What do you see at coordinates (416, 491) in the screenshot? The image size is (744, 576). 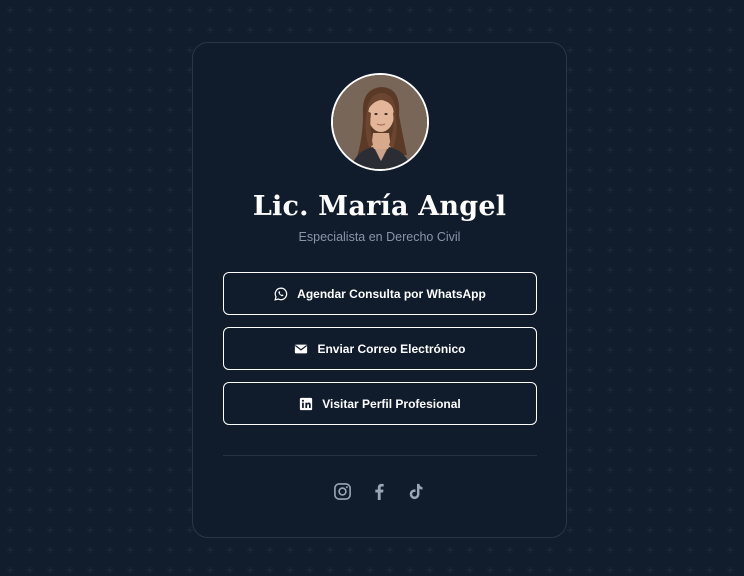 I see `tiktok-icon` at bounding box center [416, 491].